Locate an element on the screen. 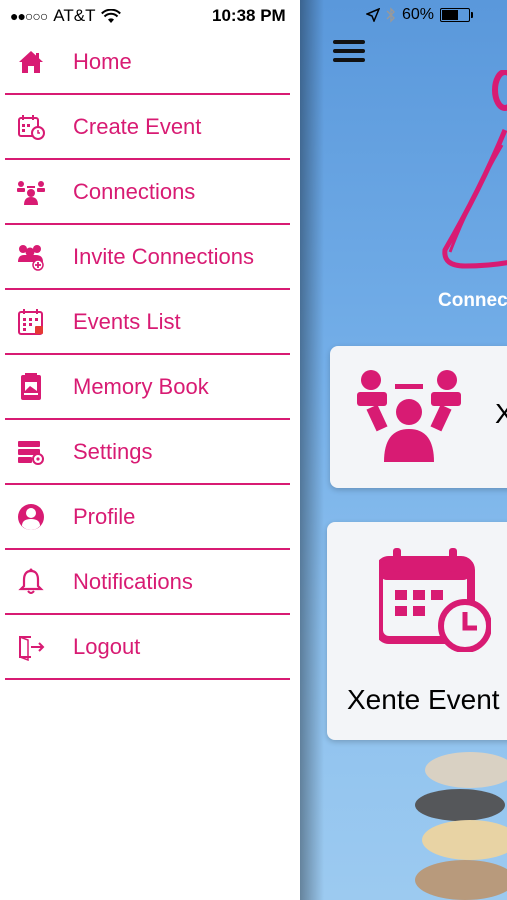 The image size is (507, 900). connections-card: X is located at coordinates (418, 417).